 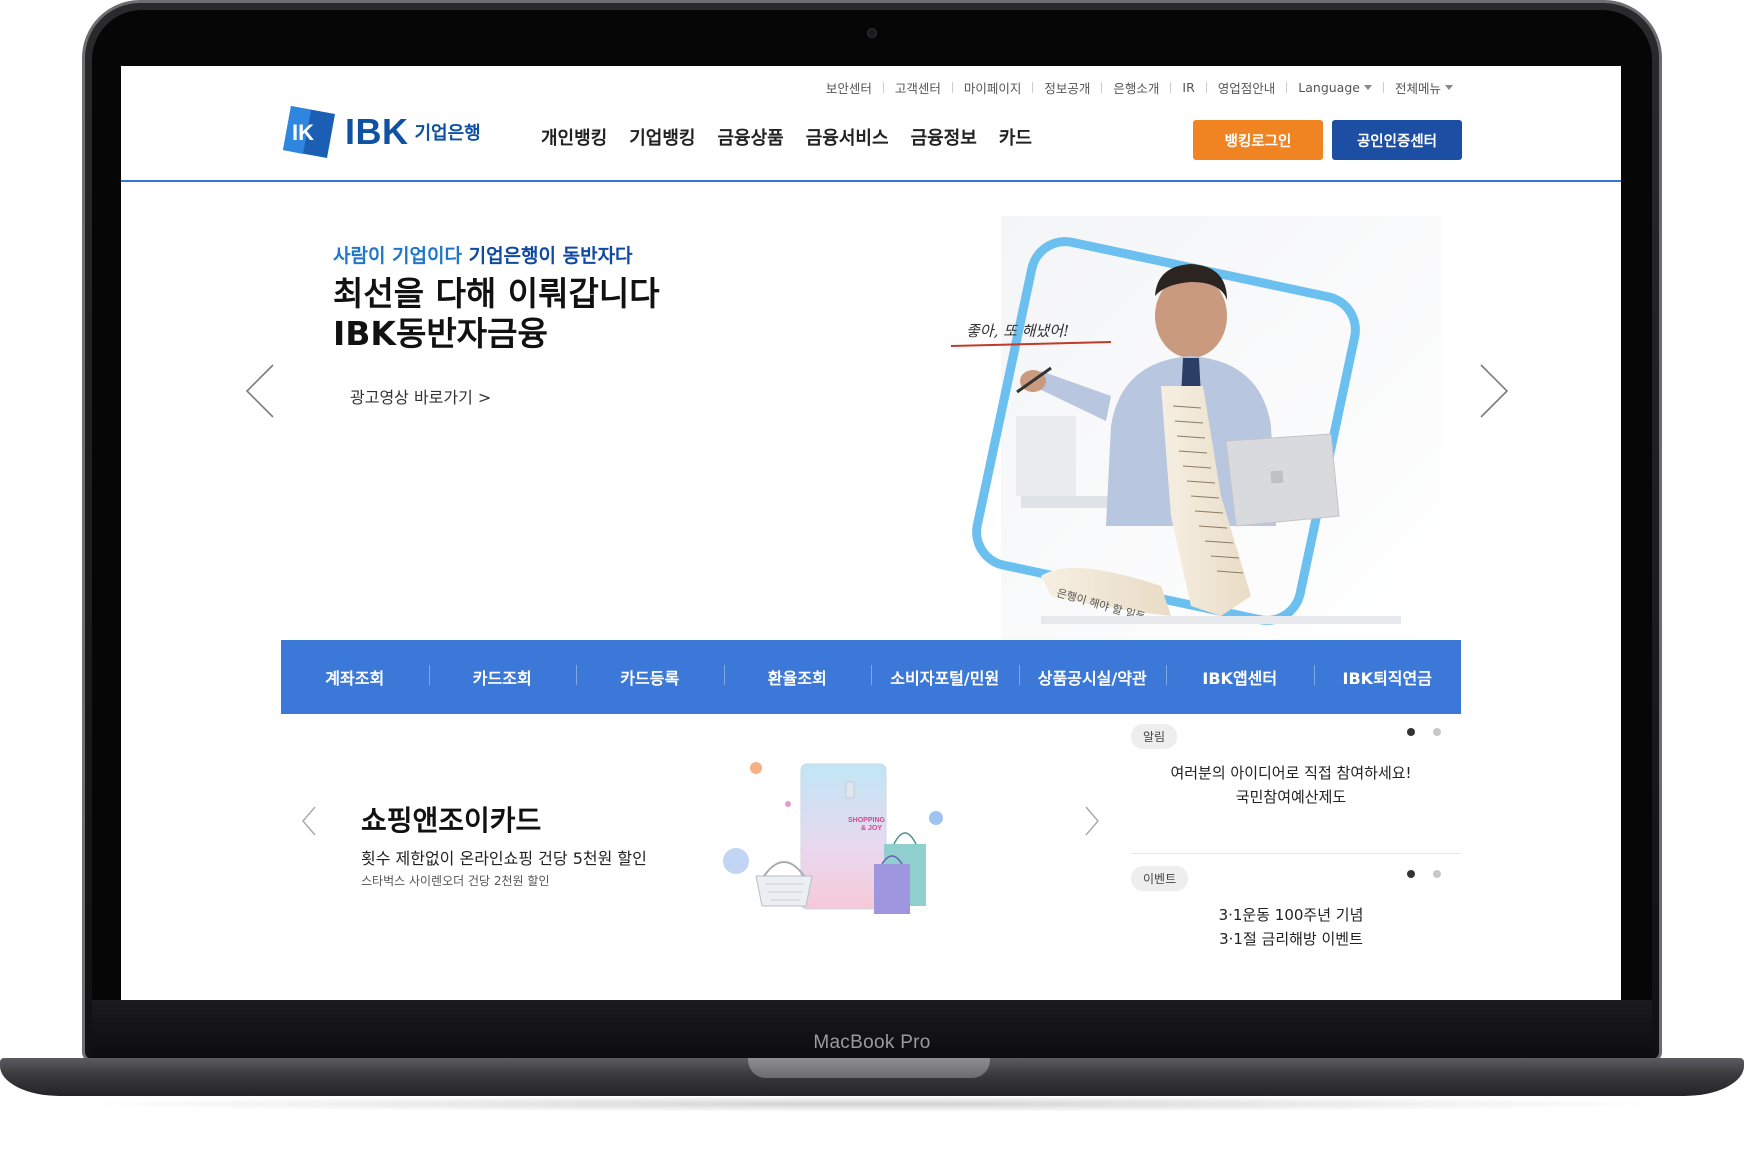 I want to click on util-label: 전체메뉴, so click(x=1417, y=88).